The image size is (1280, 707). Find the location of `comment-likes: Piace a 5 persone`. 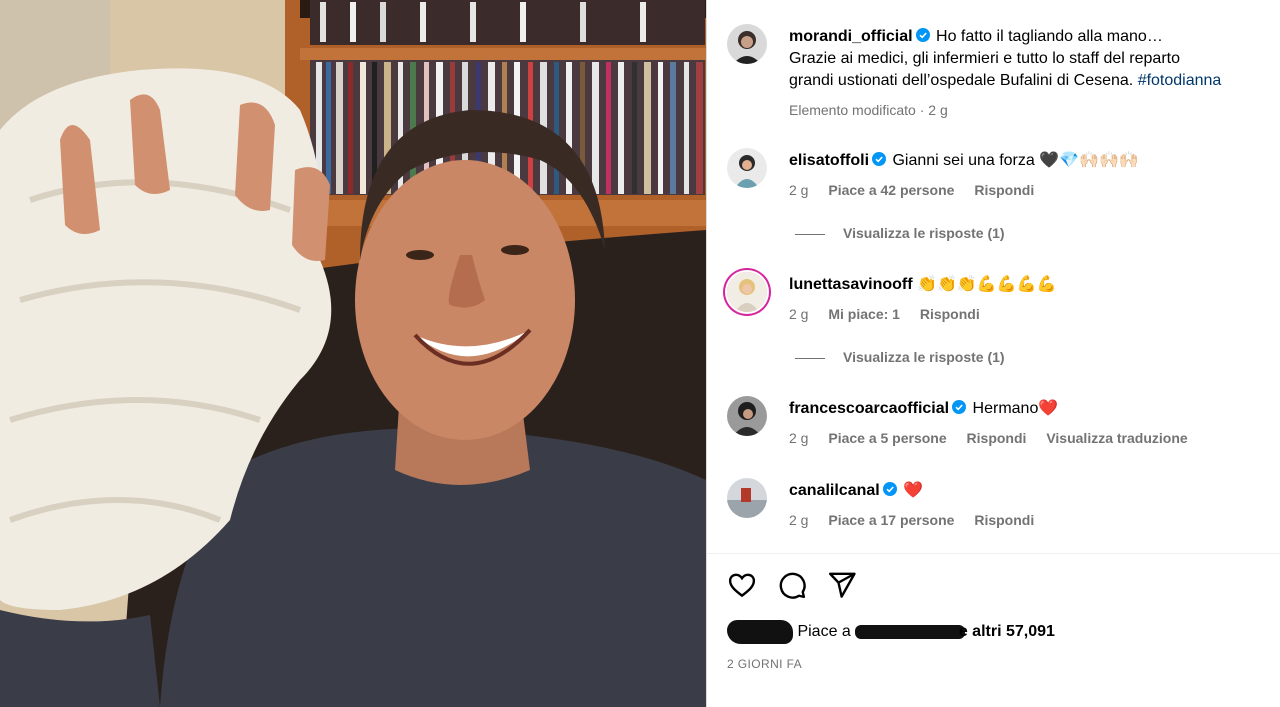

comment-likes: Piace a 5 persone is located at coordinates (887, 438).